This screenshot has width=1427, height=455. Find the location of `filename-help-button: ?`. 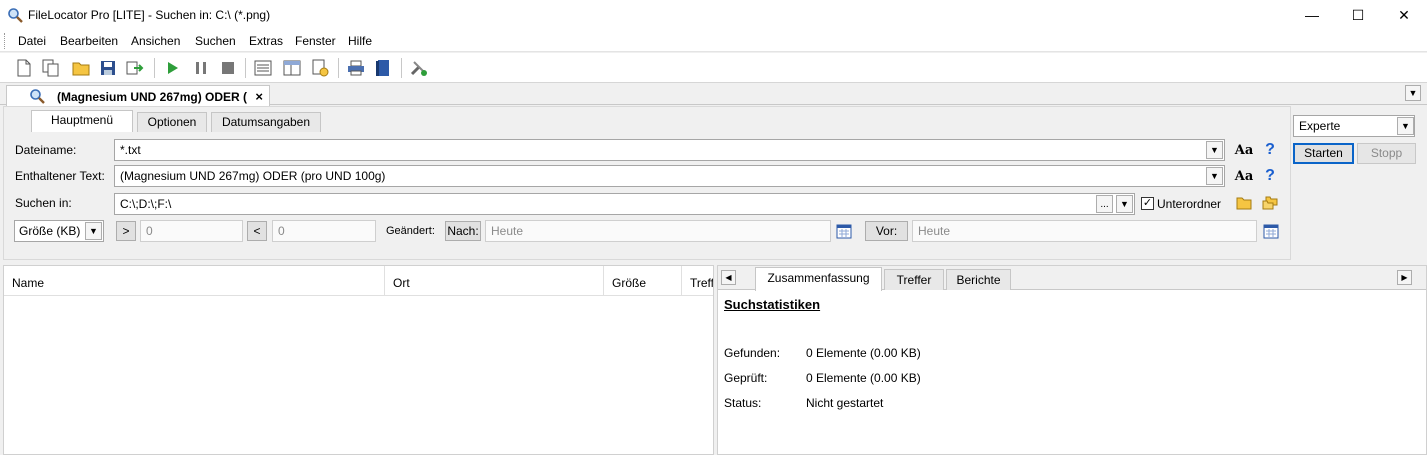

filename-help-button: ? is located at coordinates (1270, 150).